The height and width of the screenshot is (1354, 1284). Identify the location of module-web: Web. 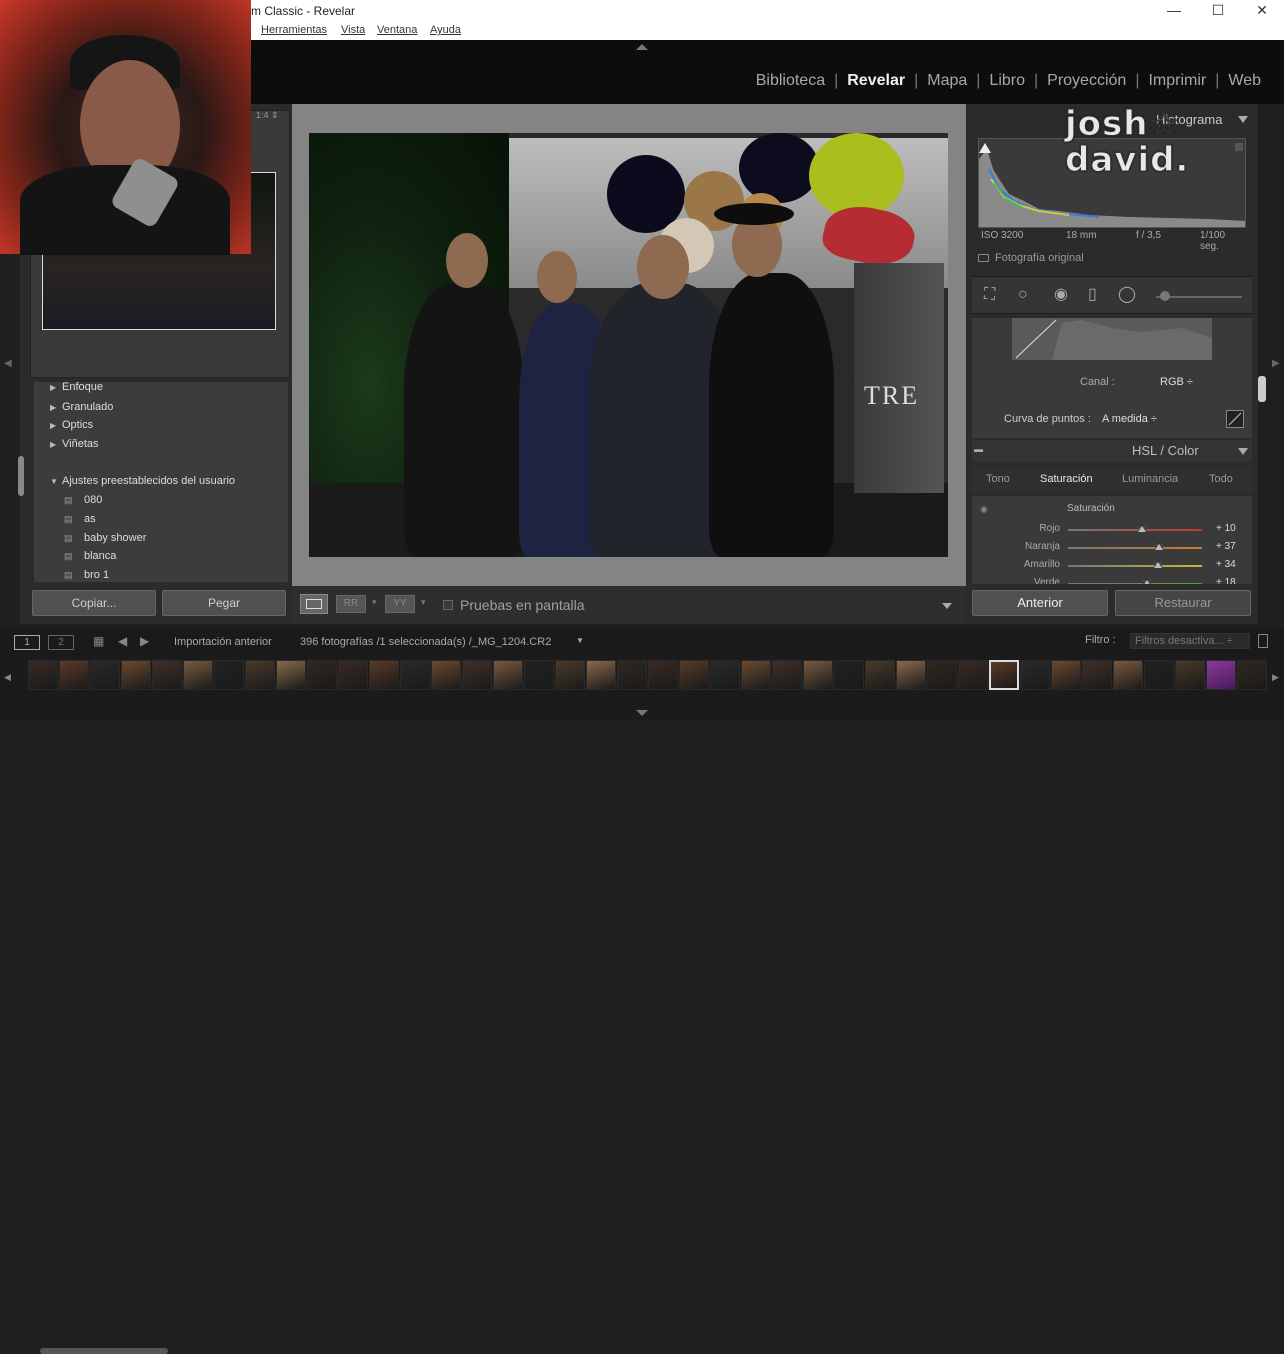
(1244, 81).